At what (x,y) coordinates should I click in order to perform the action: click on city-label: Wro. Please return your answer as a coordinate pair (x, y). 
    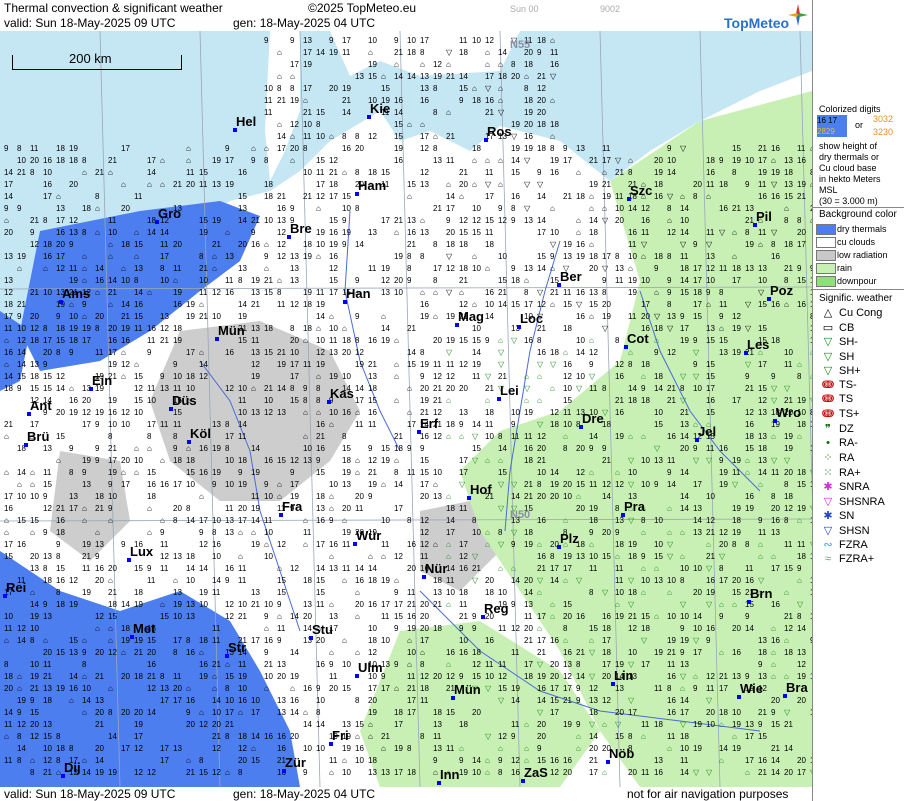
    Looking at the image, I should click on (787, 414).